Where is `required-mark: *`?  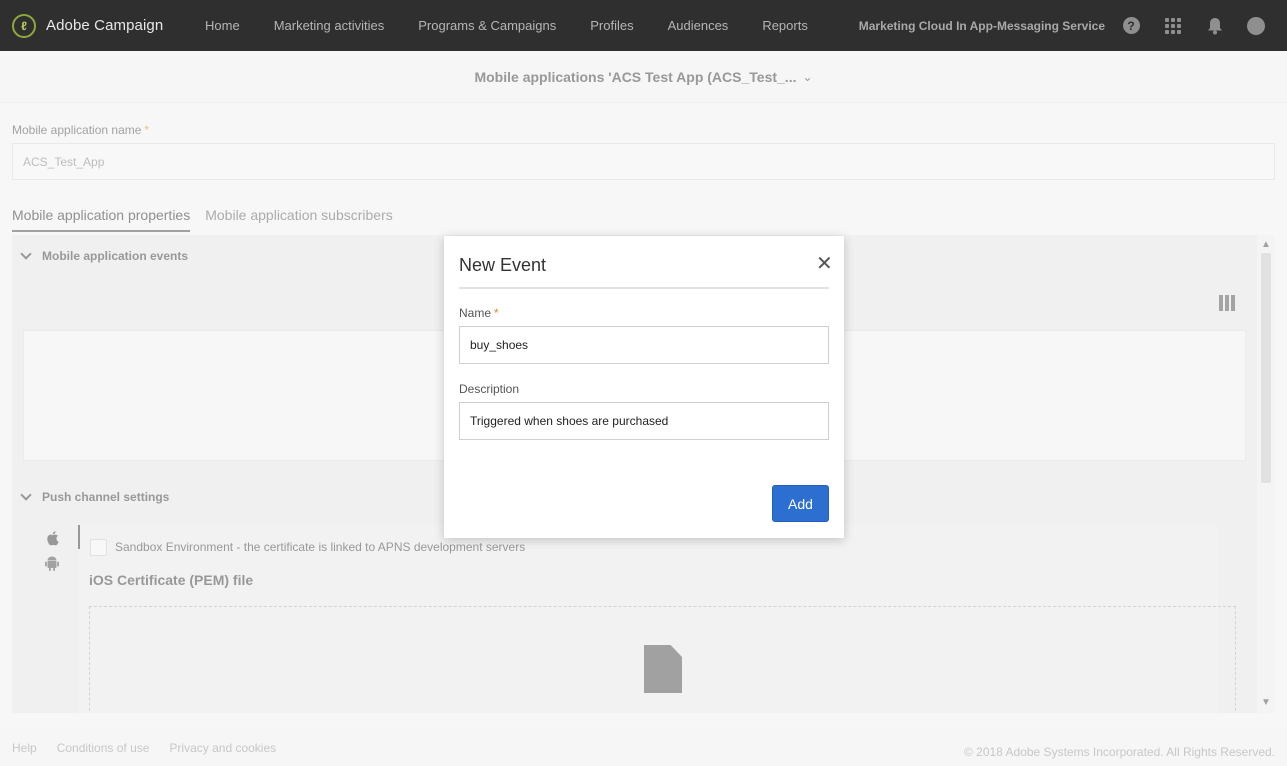
required-mark: * is located at coordinates (496, 313).